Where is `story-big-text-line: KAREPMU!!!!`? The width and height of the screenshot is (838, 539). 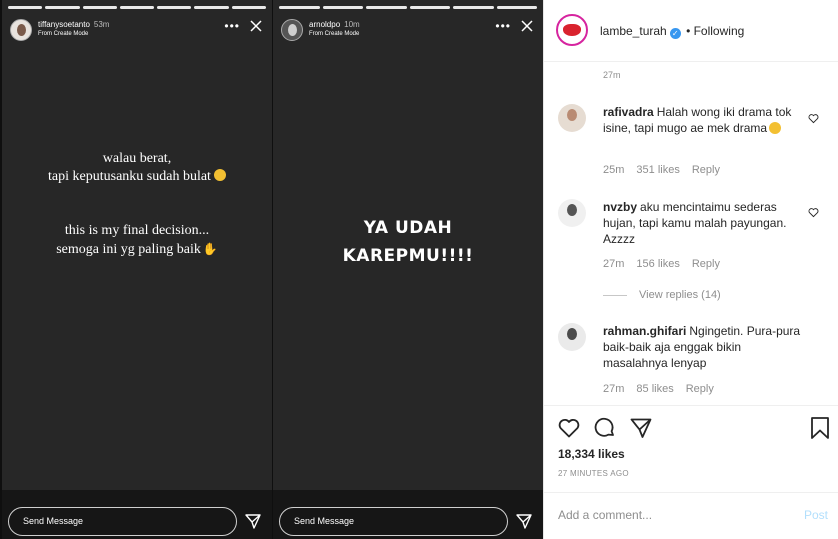 story-big-text-line: KAREPMU!!!! is located at coordinates (408, 256).